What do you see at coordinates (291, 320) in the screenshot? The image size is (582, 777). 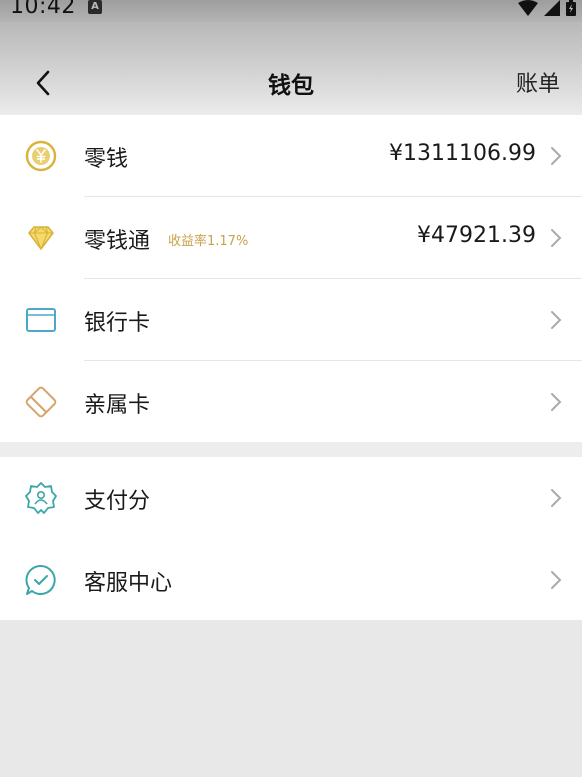 I see `list-item-bank-card: 银行卡` at bounding box center [291, 320].